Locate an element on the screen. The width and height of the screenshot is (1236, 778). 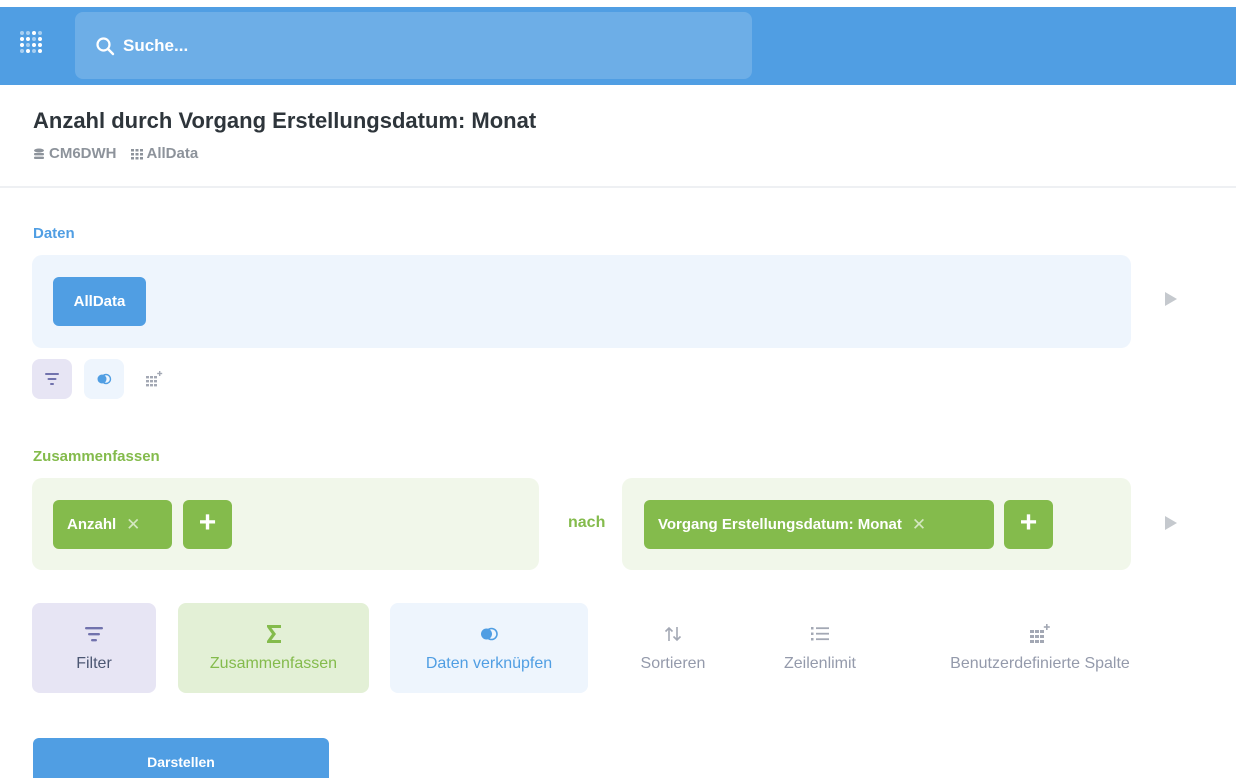
row-limit-action-button: Zeilenlimit is located at coordinates (820, 648).